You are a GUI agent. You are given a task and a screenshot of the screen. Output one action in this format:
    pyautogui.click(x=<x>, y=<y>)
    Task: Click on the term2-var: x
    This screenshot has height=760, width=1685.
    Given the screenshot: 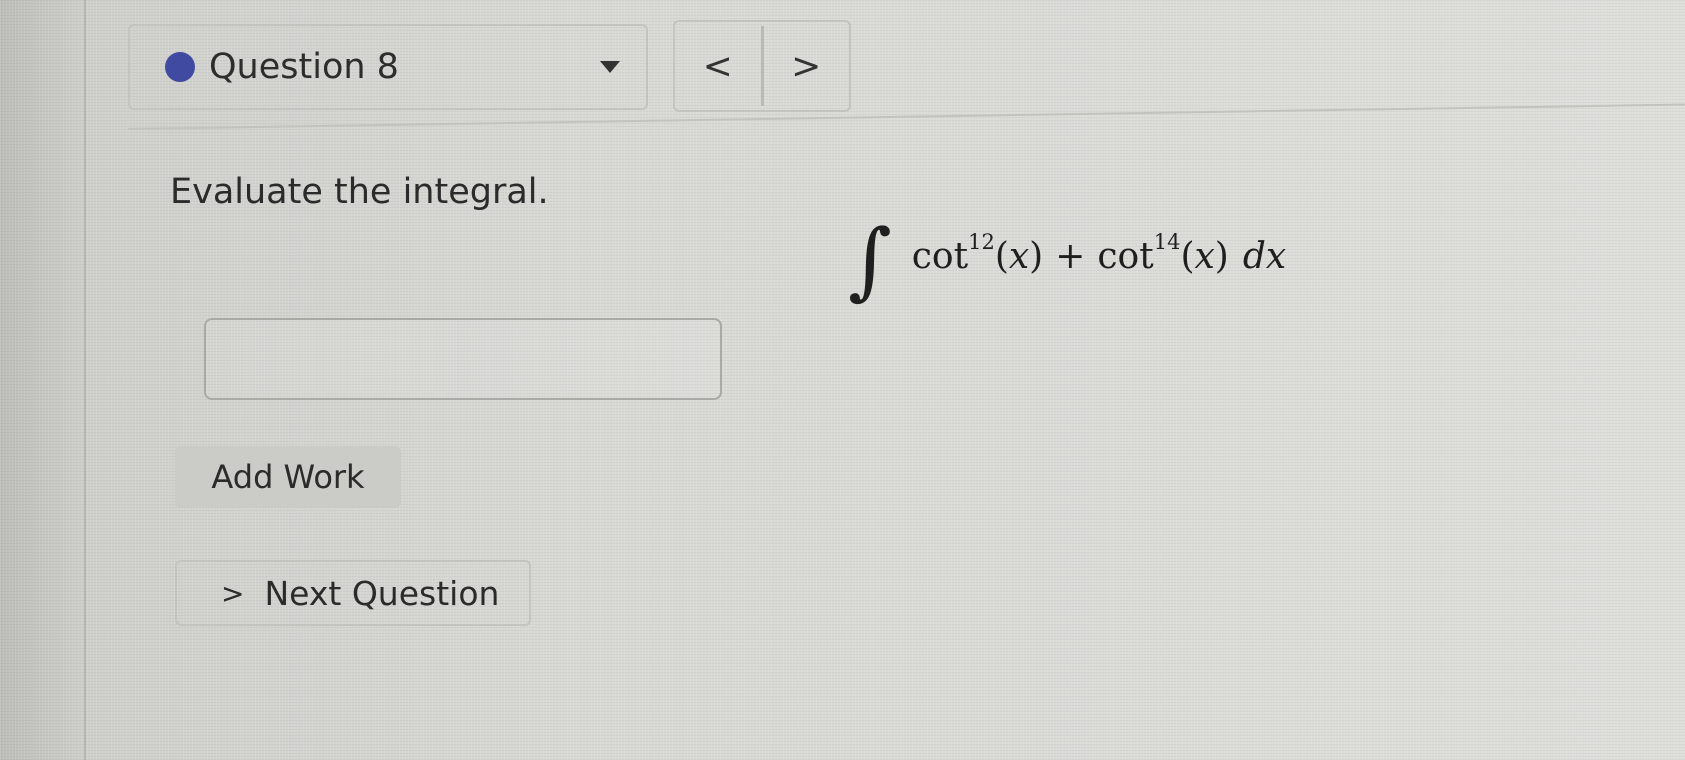 What is the action you would take?
    pyautogui.click(x=1204, y=256)
    